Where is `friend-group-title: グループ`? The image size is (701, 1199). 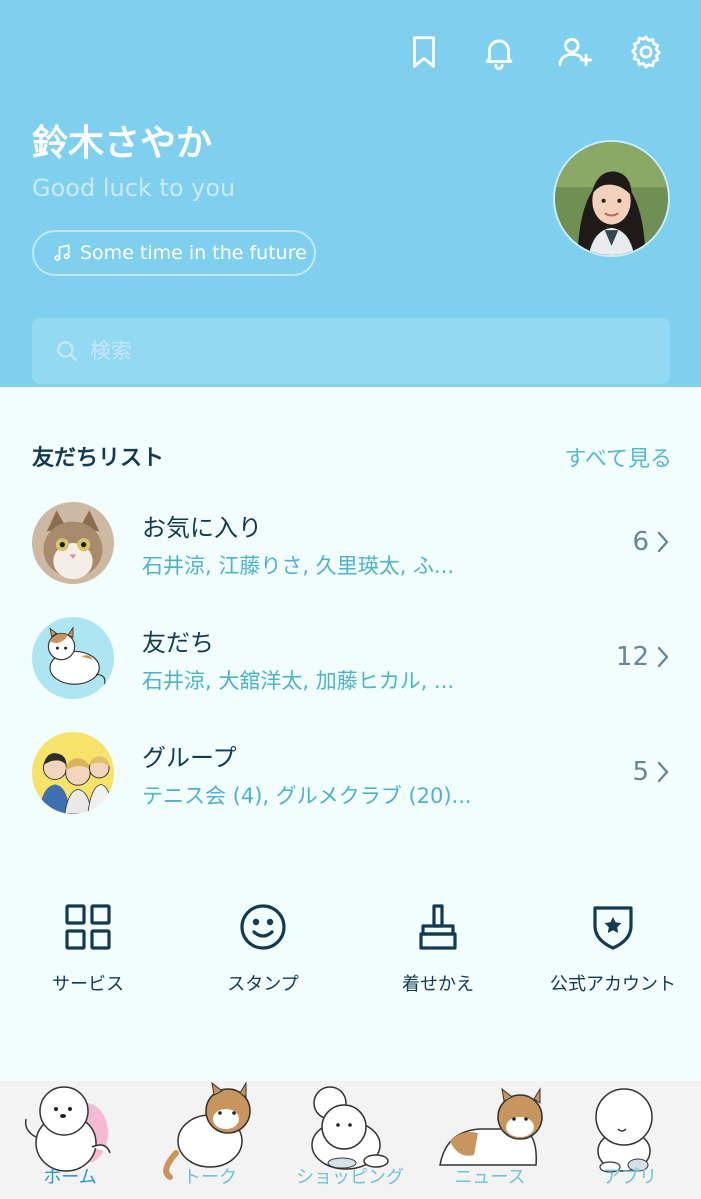
friend-group-title: グループ is located at coordinates (189, 758).